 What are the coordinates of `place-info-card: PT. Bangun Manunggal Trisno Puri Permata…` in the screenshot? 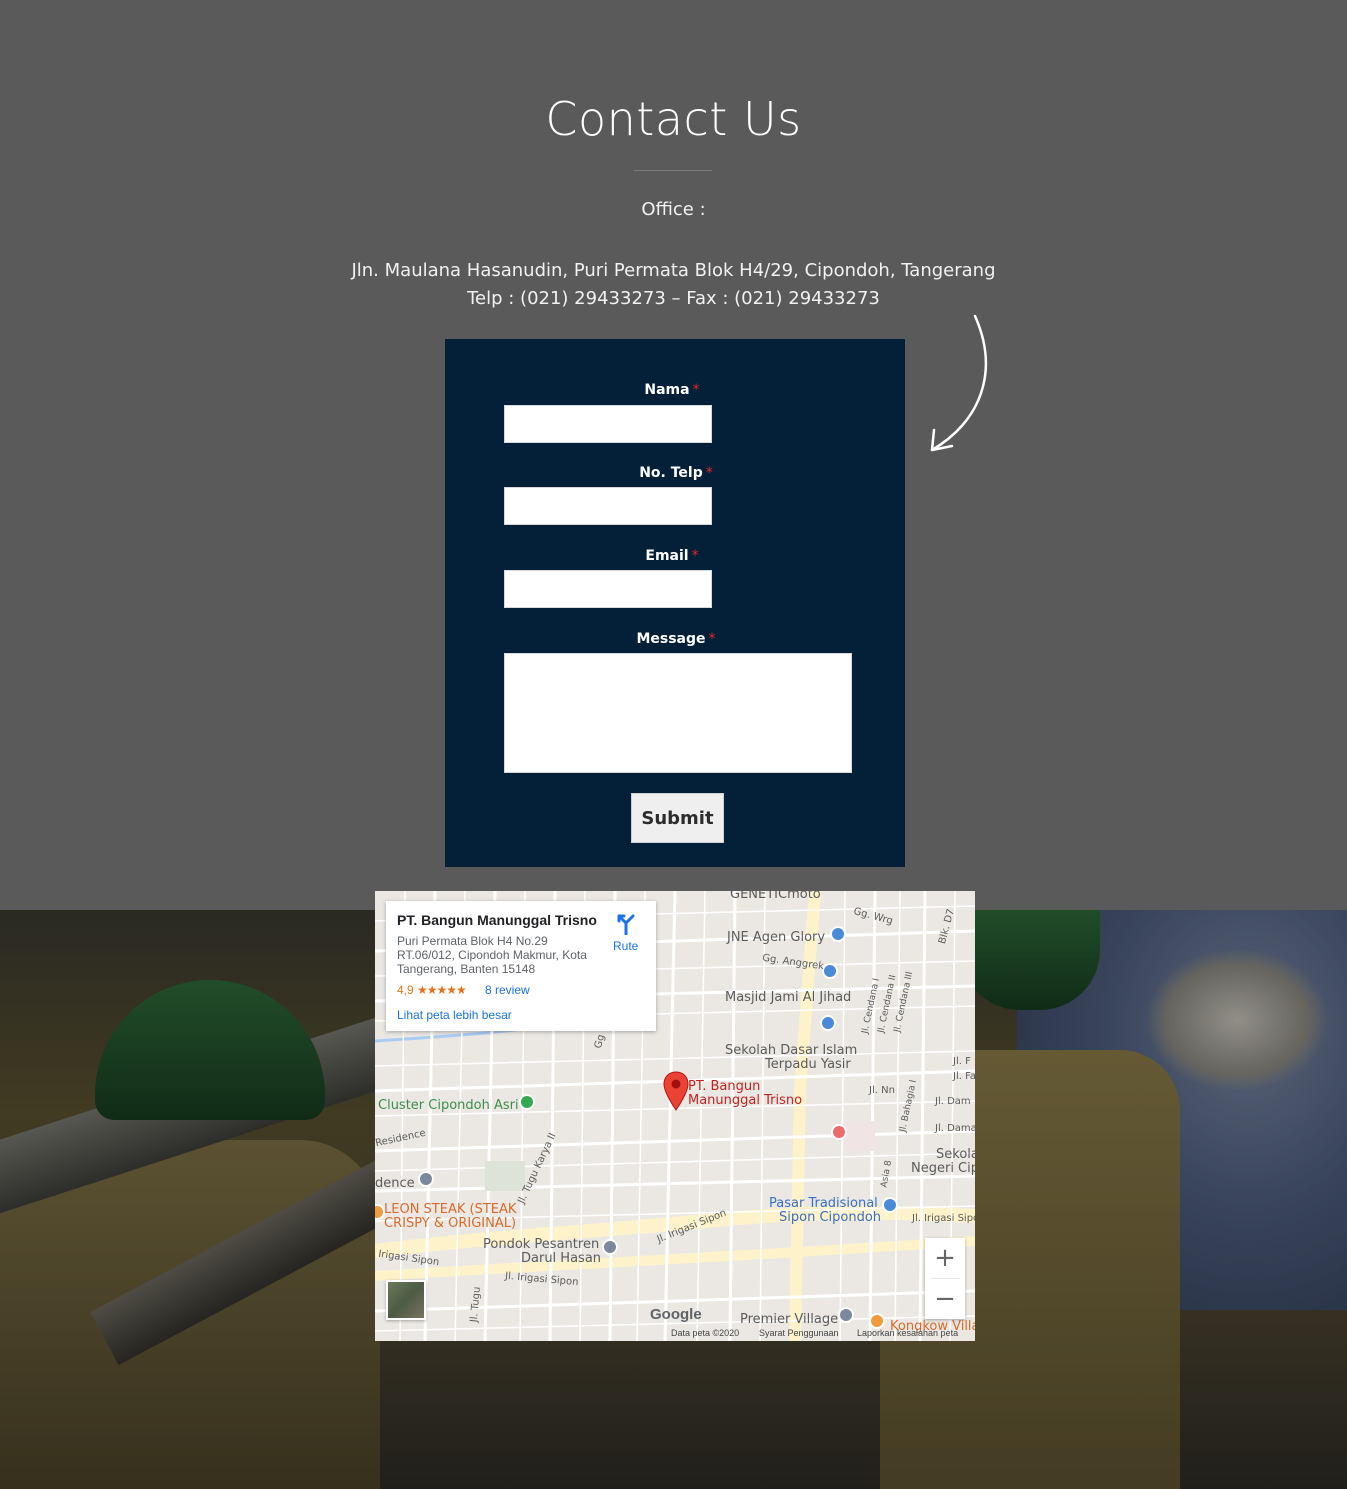 It's located at (521, 966).